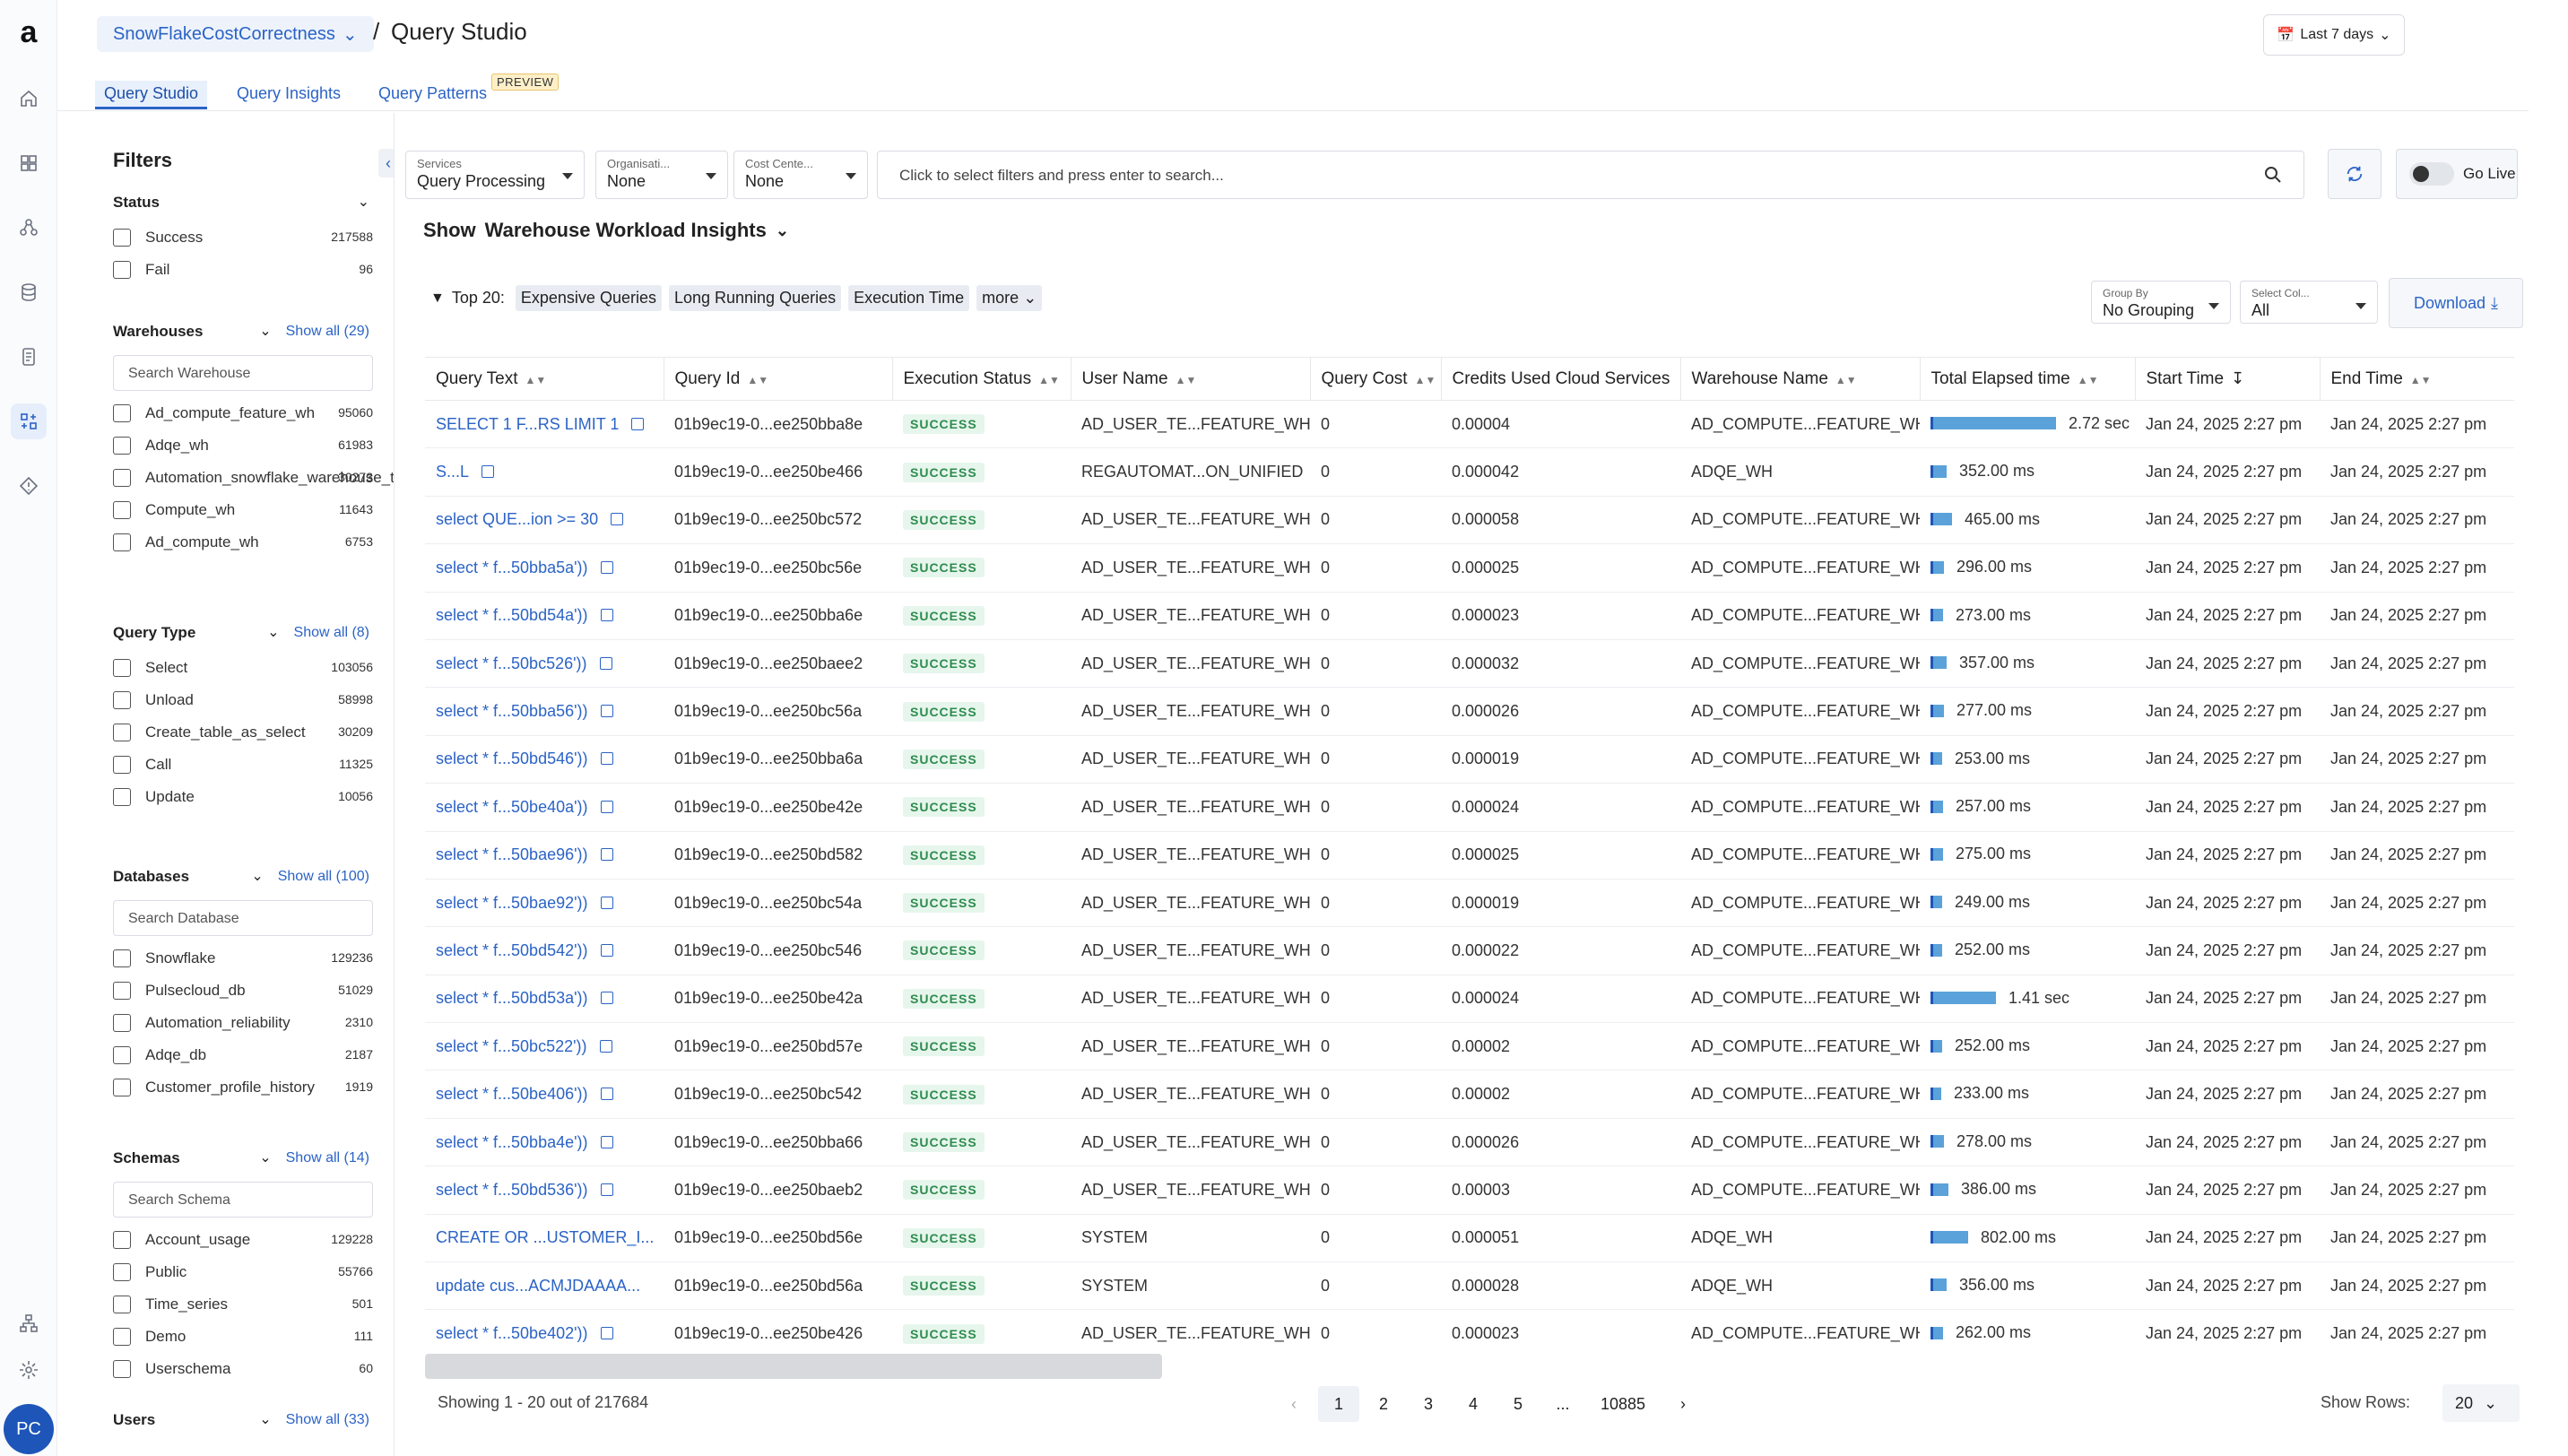  I want to click on tab-query-patterns: Query Patterns, so click(432, 94).